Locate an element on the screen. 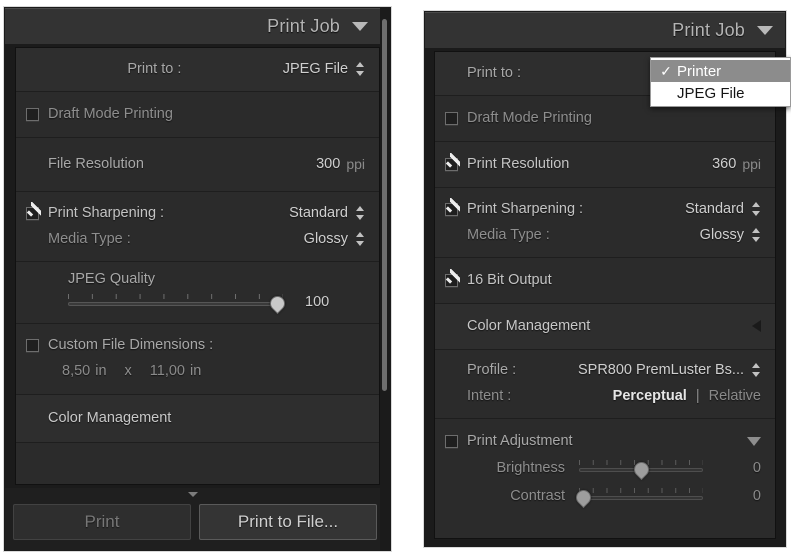 This screenshot has height=555, width=791. row-print-resolution: Print Resolution 360 ppi is located at coordinates (605, 165).